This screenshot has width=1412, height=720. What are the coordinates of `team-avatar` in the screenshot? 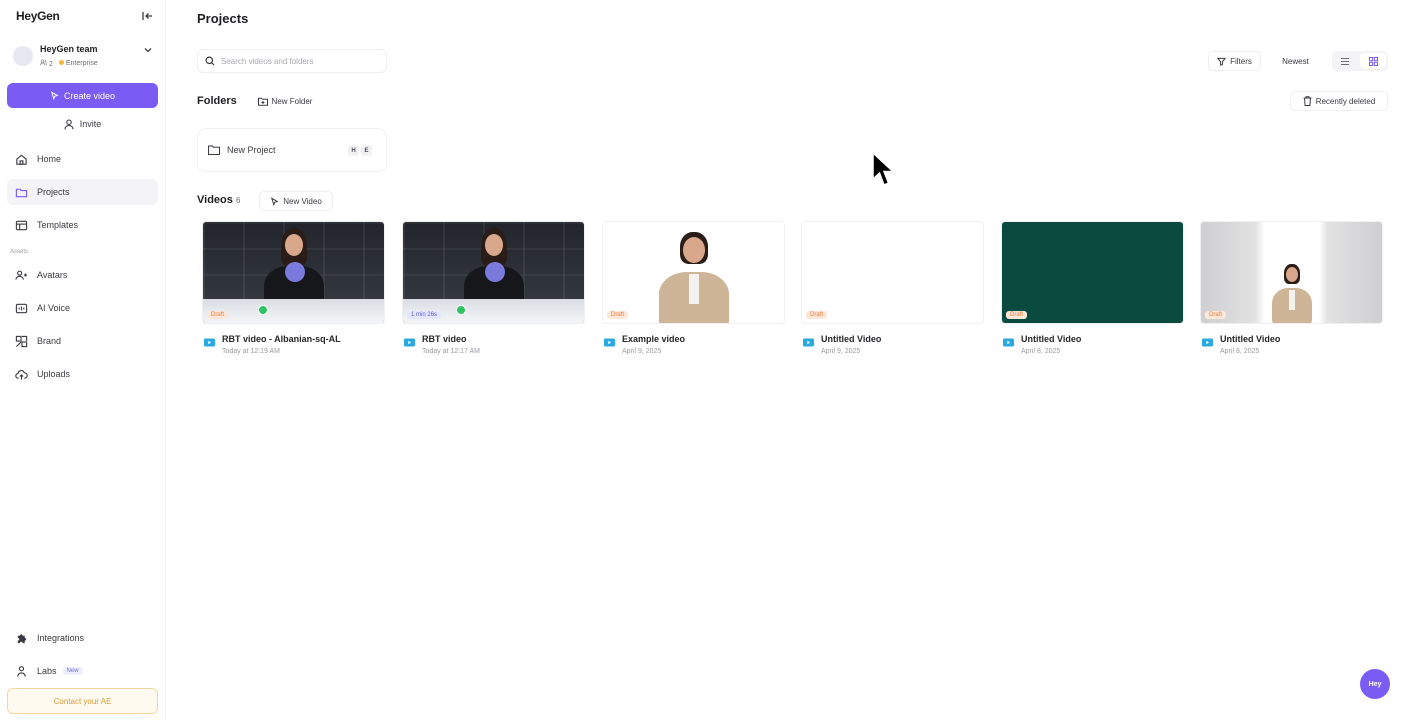 It's located at (23, 56).